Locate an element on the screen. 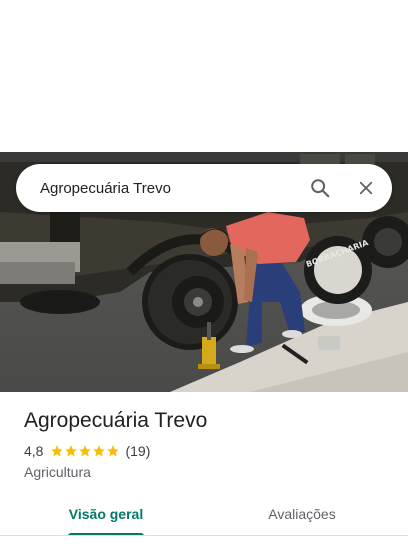  tab-overview: Visão geral is located at coordinates (106, 514).